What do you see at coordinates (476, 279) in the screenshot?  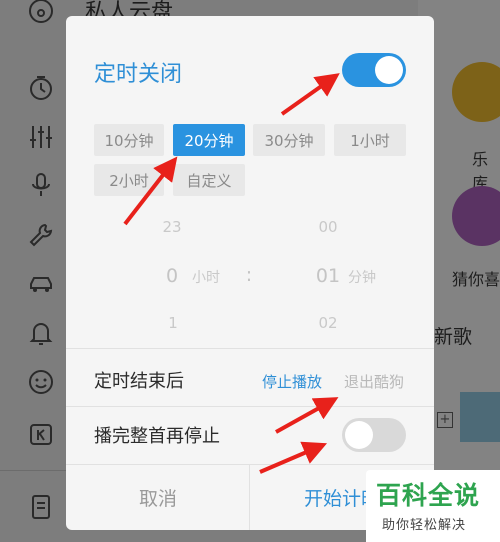 I see `right-label-guess: 猜你喜` at bounding box center [476, 279].